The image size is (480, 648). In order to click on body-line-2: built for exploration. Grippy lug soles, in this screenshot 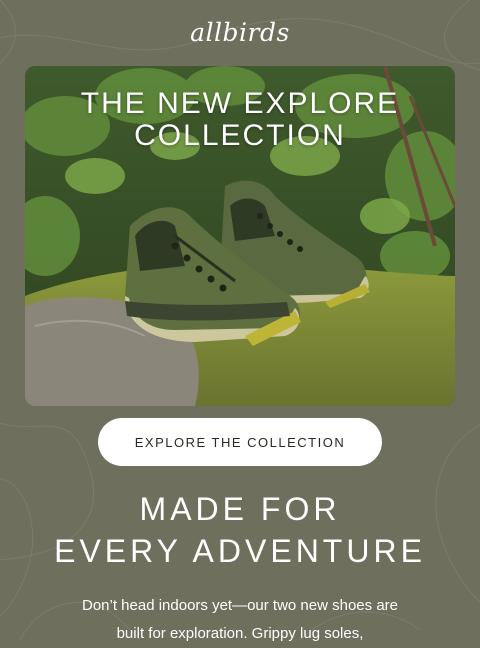, I will do `click(240, 633)`.